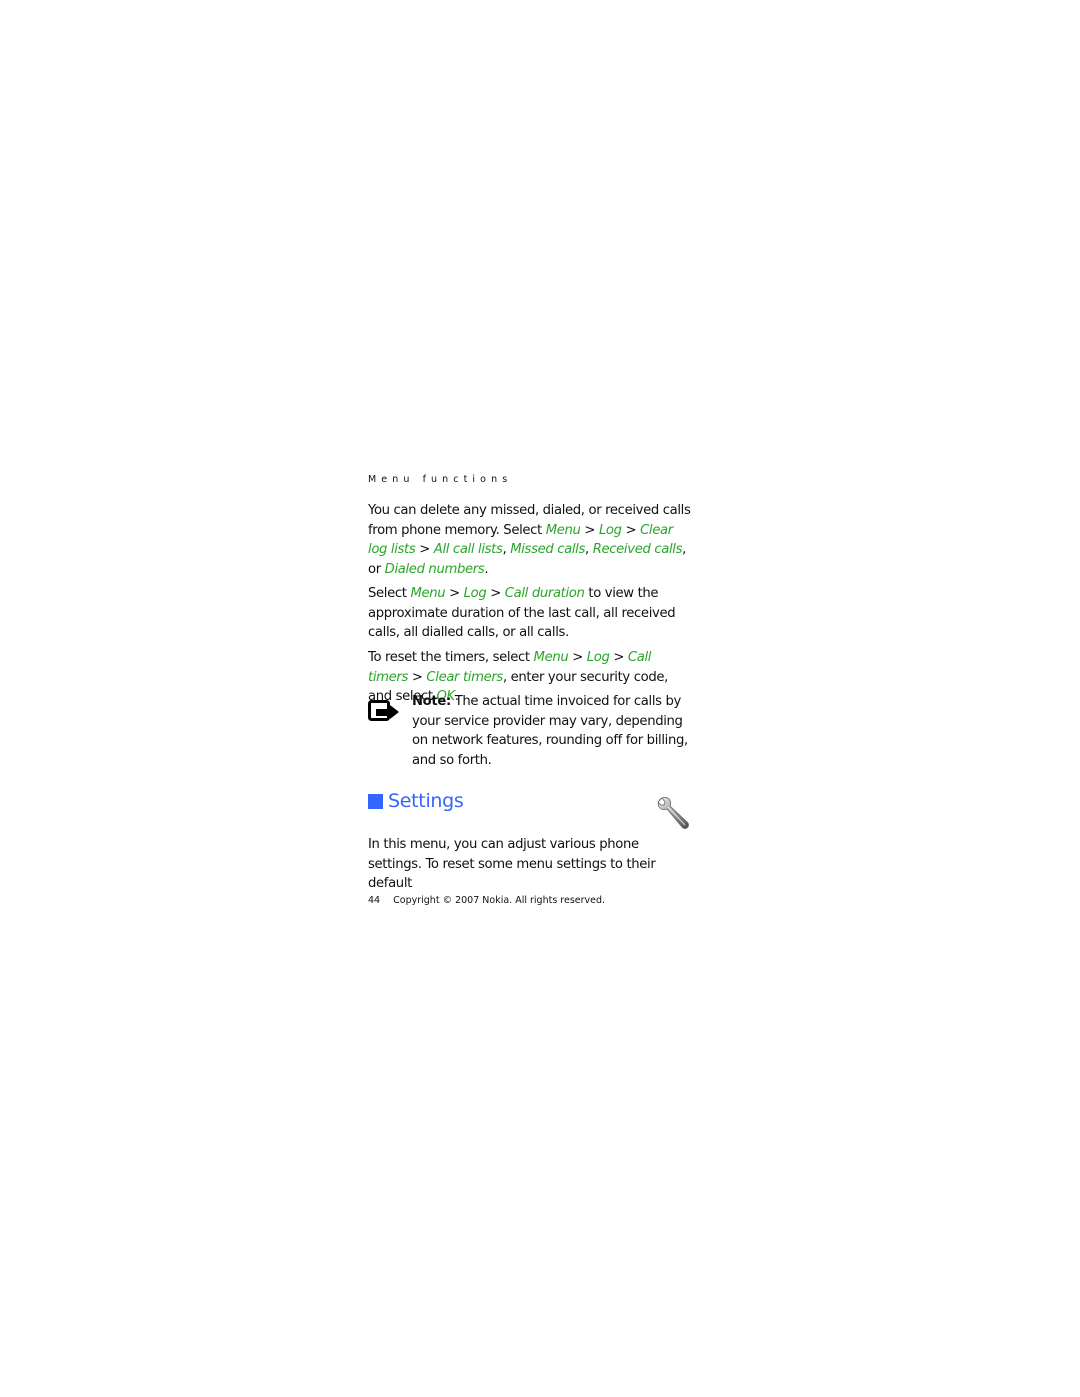  Describe the element at coordinates (431, 701) in the screenshot. I see `note-label: Note:` at that location.